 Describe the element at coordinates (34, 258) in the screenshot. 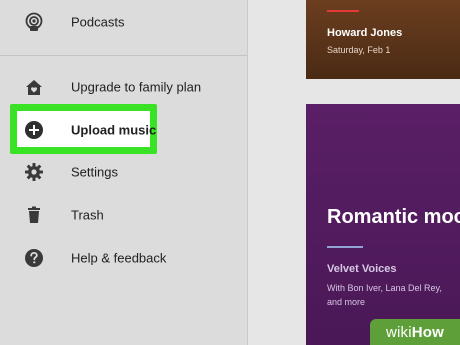

I see `help-icon` at that location.